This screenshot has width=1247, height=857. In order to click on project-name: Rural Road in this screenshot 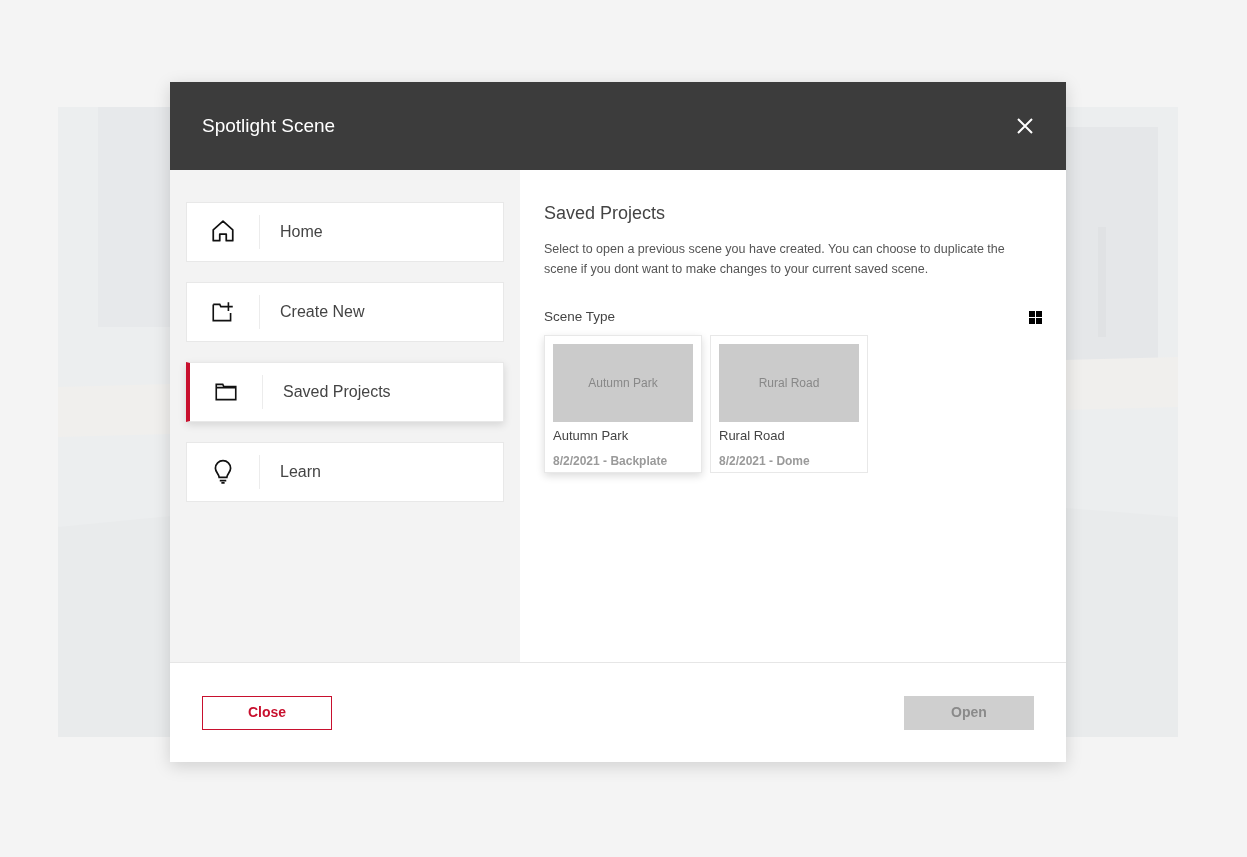, I will do `click(752, 436)`.